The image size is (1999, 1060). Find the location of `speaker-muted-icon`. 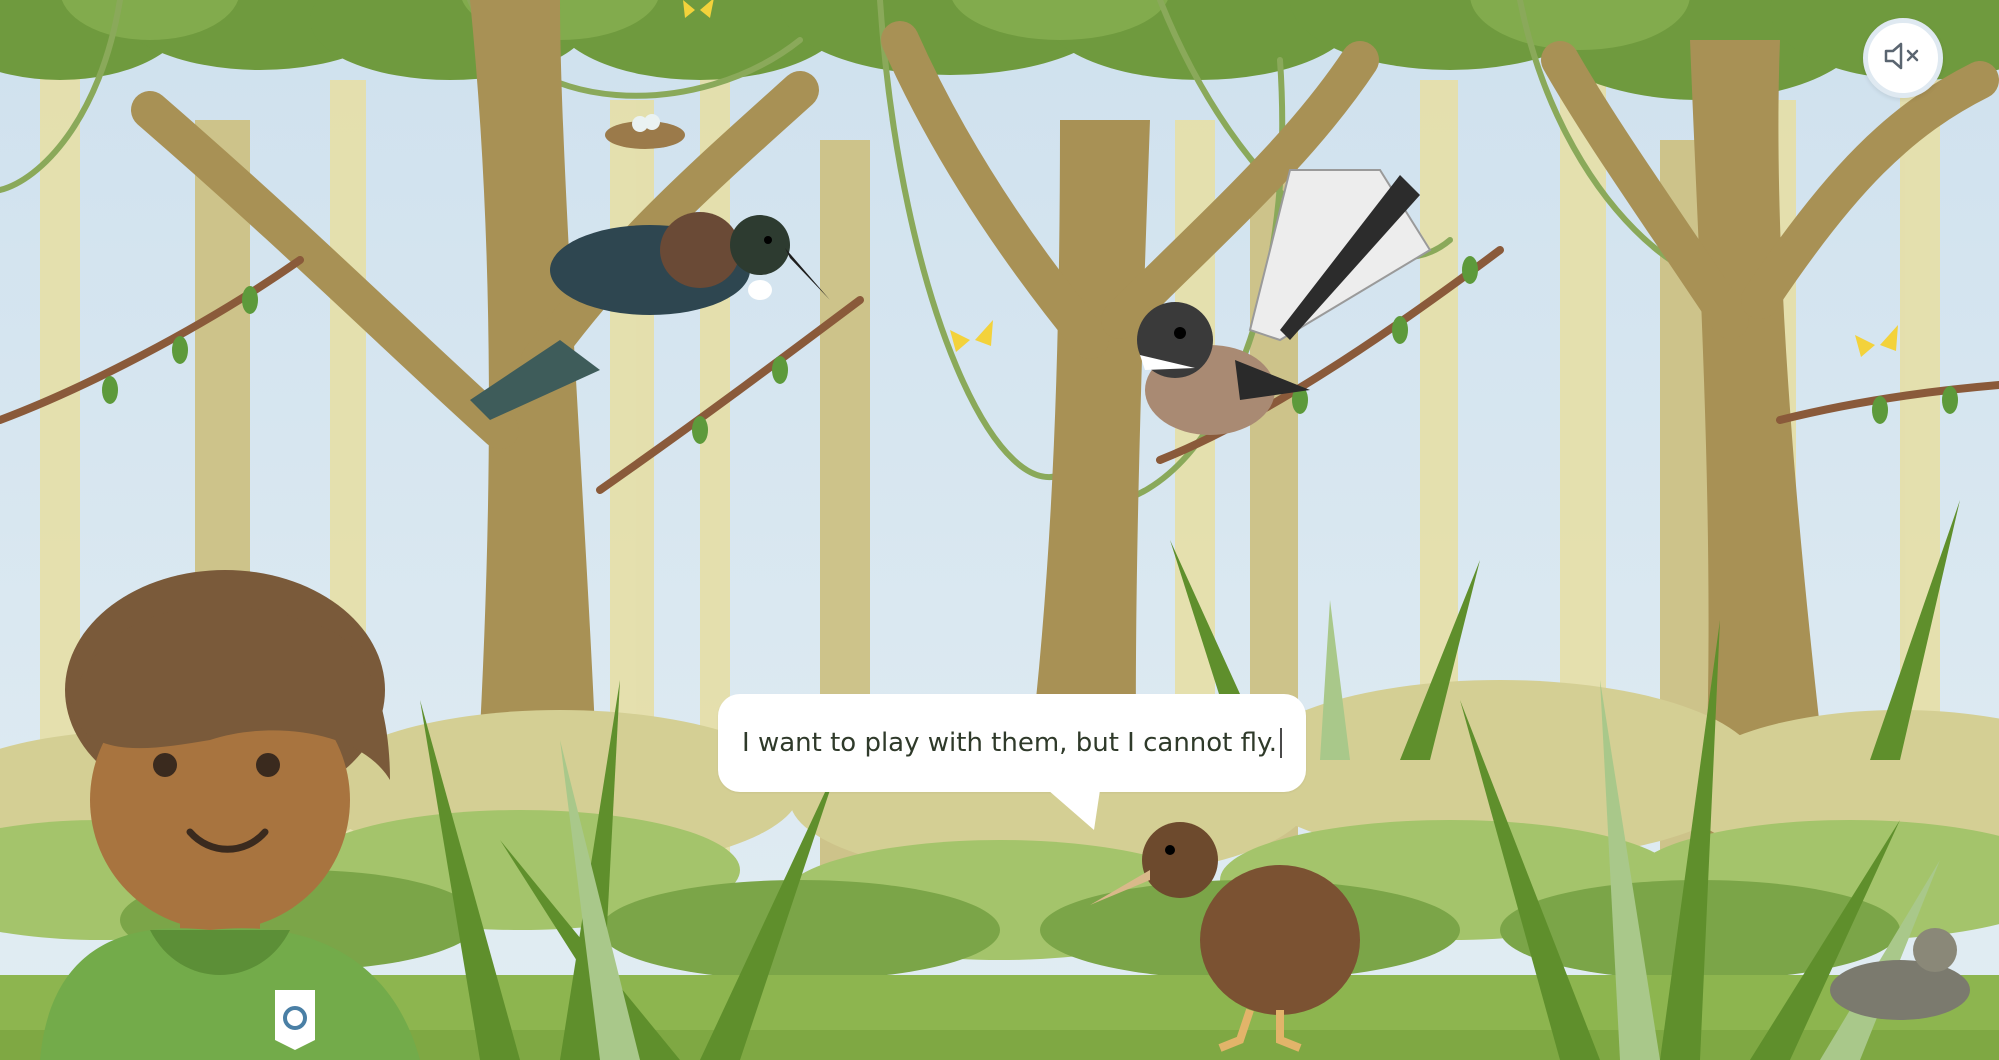

speaker-muted-icon is located at coordinates (1903, 58).